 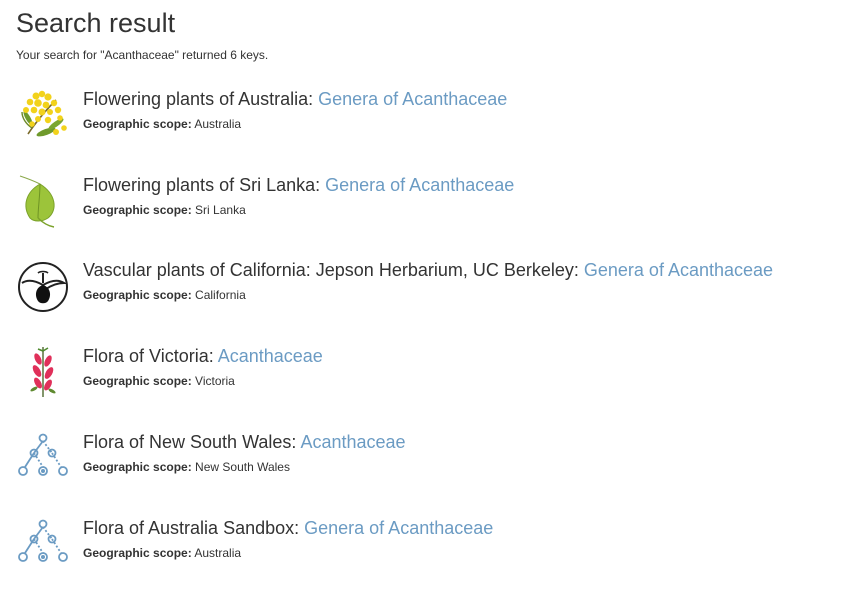 I want to click on geographic-scope: Geographic scope: New South Wales, so click(x=186, y=467).